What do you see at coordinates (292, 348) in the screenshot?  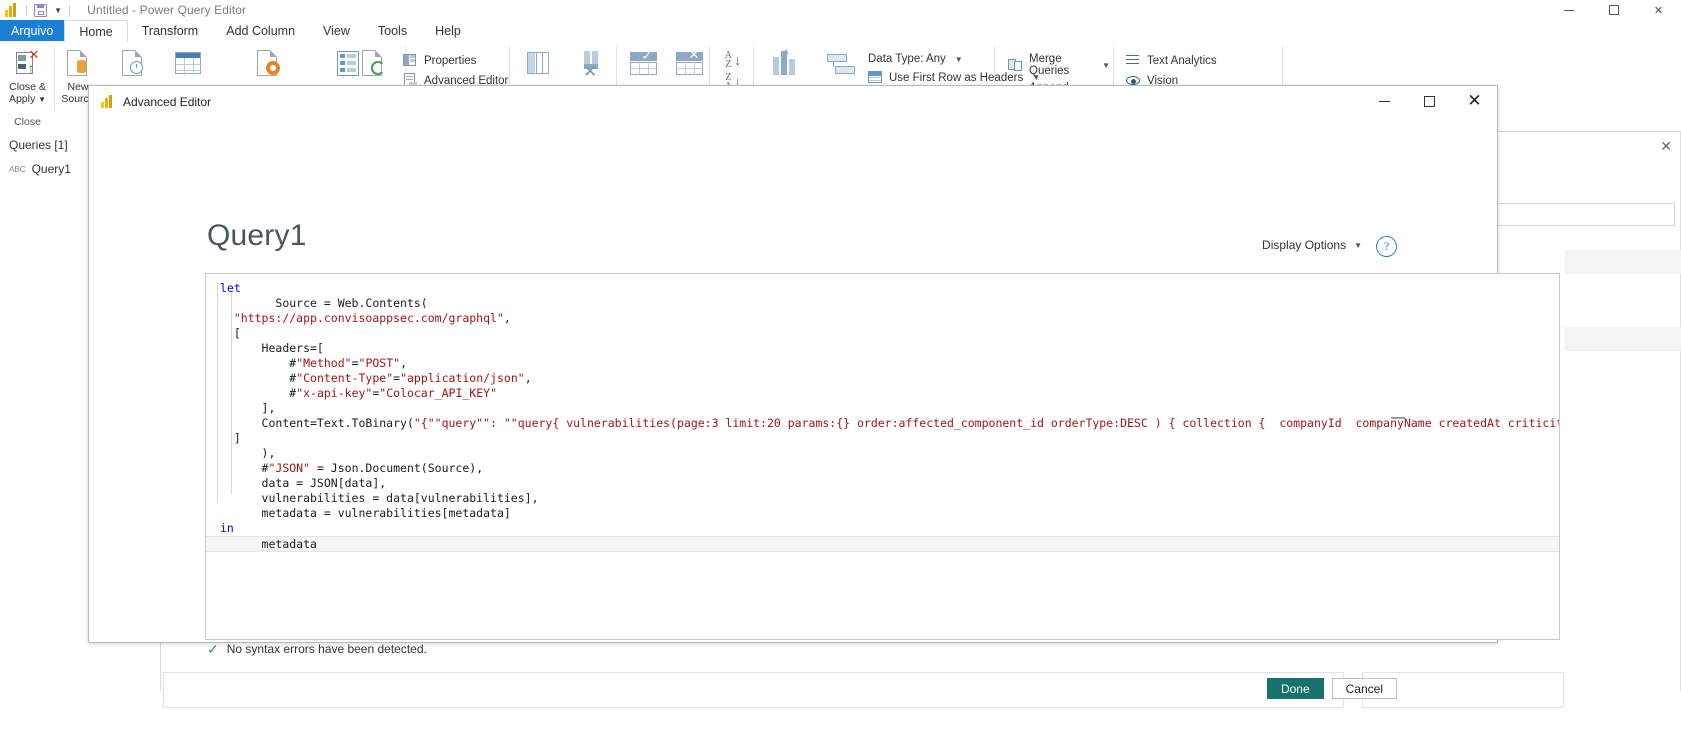 I see `code-token: Headers=[` at bounding box center [292, 348].